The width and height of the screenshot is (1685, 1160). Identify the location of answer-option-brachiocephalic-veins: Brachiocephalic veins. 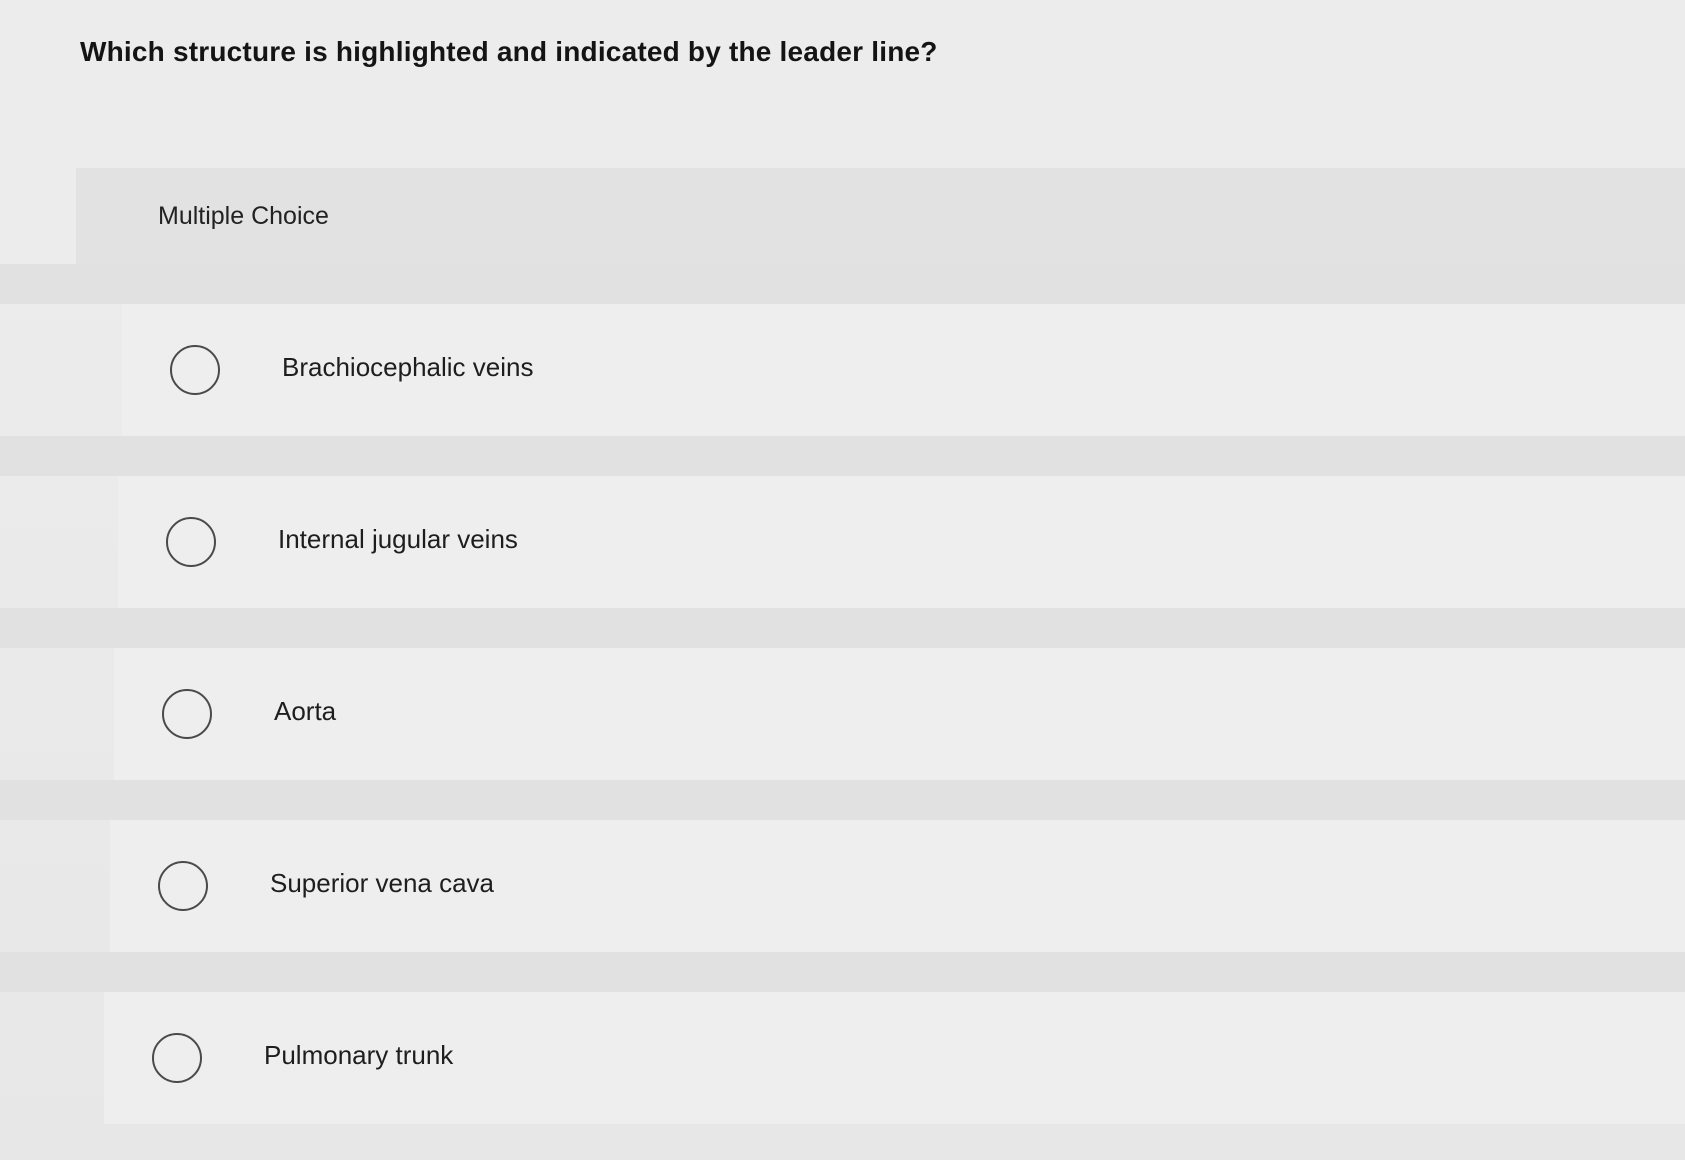
(903, 370).